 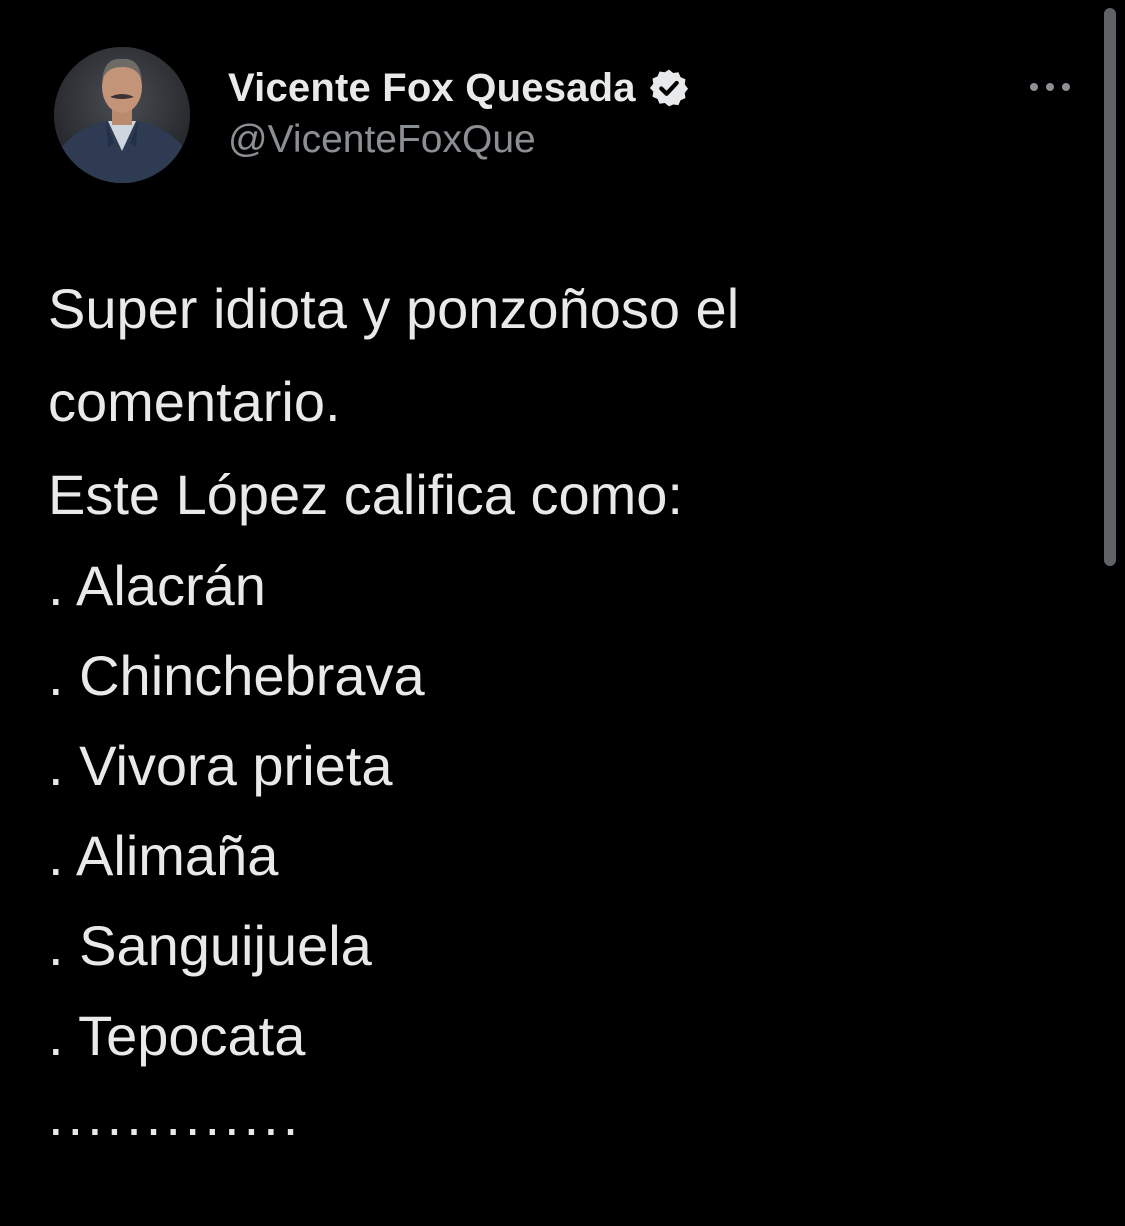 I want to click on tweet-list-item: . Tepocata, so click(x=177, y=1035).